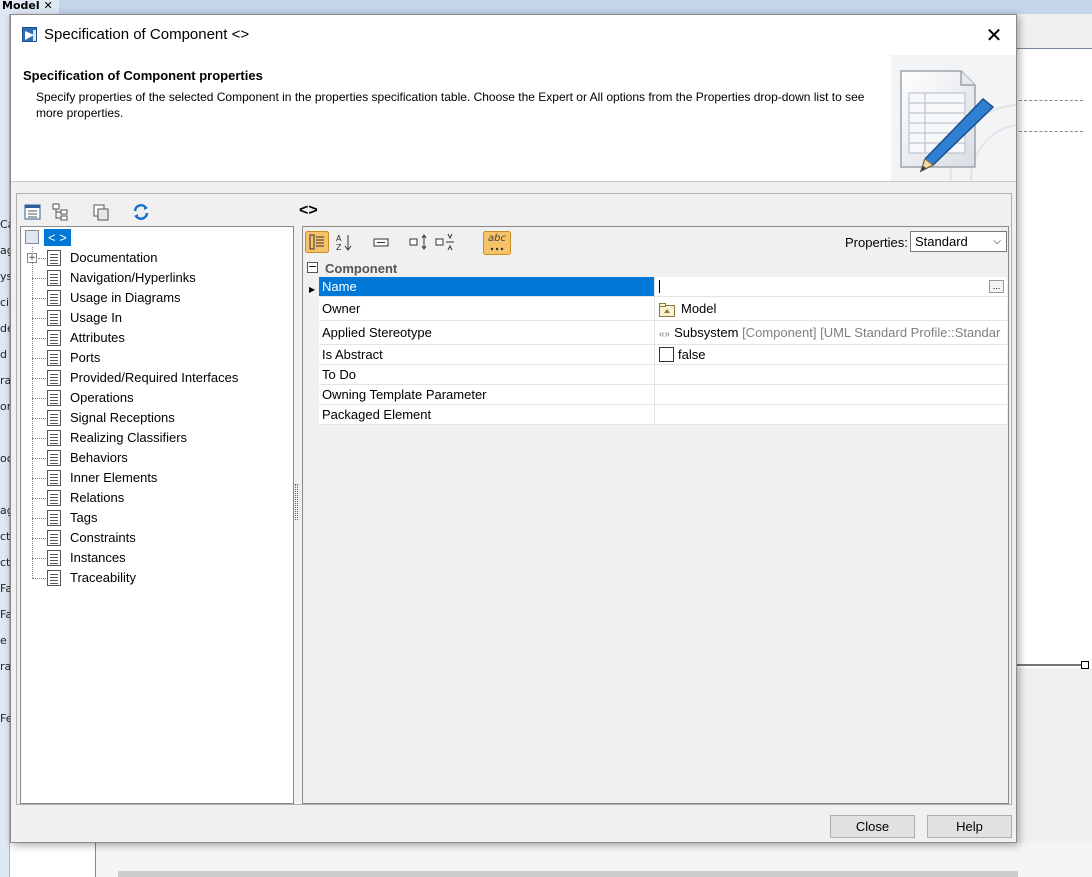 The width and height of the screenshot is (1092, 877). I want to click on background-diagram-canvas, so click(1054, 358).